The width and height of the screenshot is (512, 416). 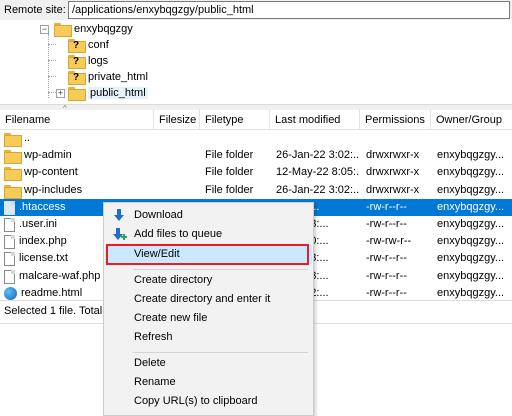 What do you see at coordinates (108, 77) in the screenshot?
I see `tree-item-private-html: ? private_html` at bounding box center [108, 77].